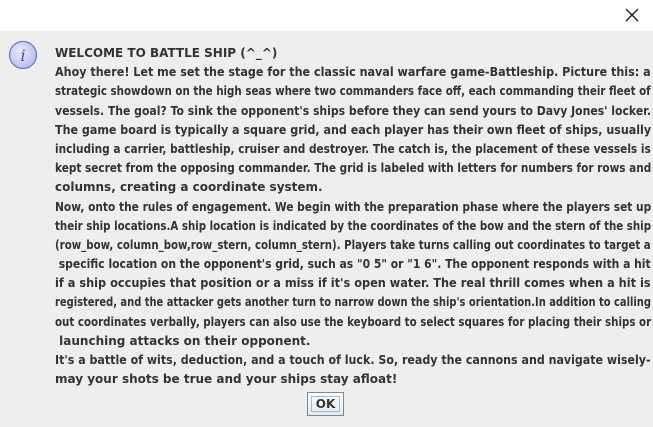  Describe the element at coordinates (183, 340) in the screenshot. I see `message-line: launching attacks on their opponent.` at that location.